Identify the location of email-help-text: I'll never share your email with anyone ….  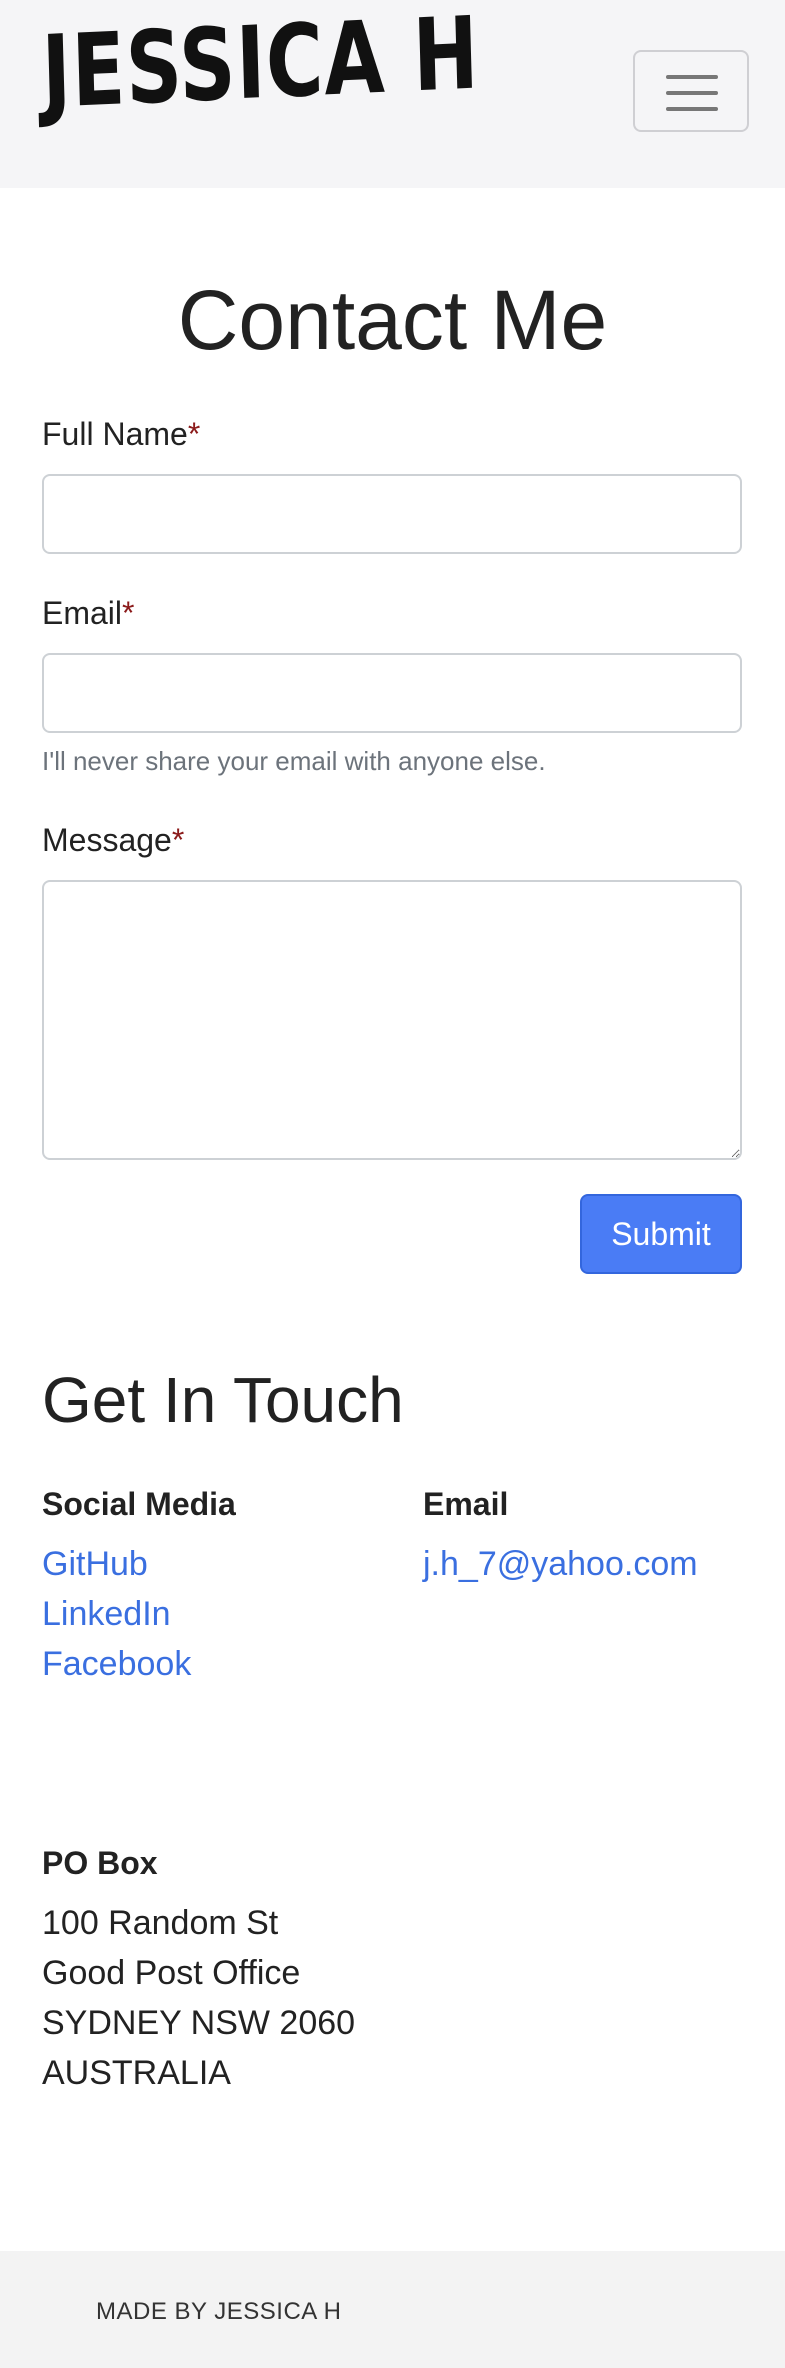
(294, 761).